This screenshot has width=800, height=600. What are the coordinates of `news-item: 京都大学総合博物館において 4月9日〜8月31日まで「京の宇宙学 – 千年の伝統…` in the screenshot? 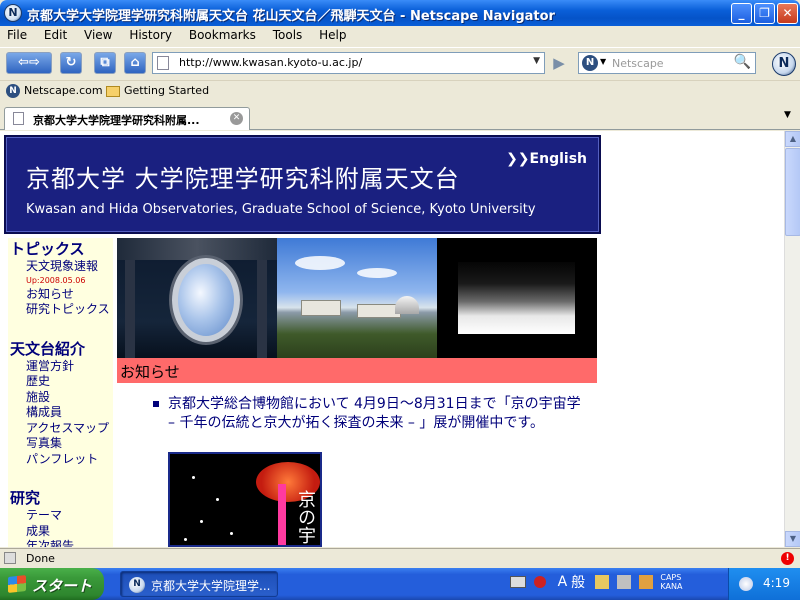 It's located at (378, 414).